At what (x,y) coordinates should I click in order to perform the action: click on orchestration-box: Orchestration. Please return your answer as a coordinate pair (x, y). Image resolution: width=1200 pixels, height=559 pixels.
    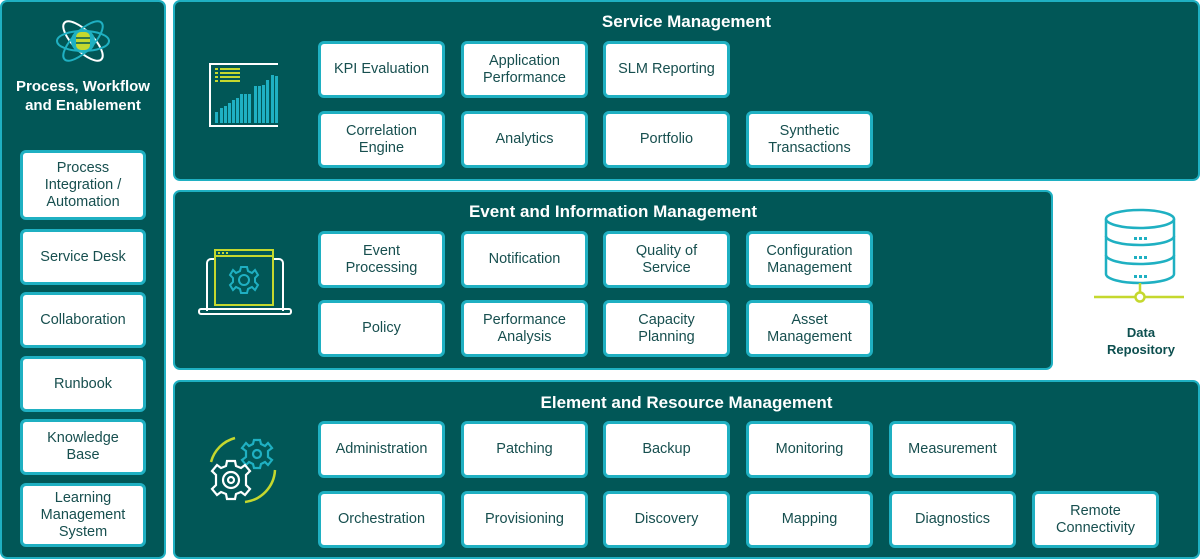
    Looking at the image, I should click on (381, 519).